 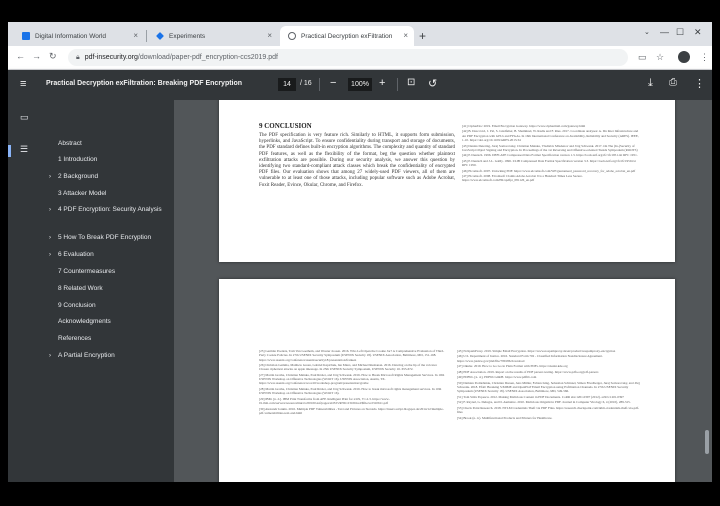 What do you see at coordinates (53, 56) in the screenshot?
I see `reload-icon: ↻` at bounding box center [53, 56].